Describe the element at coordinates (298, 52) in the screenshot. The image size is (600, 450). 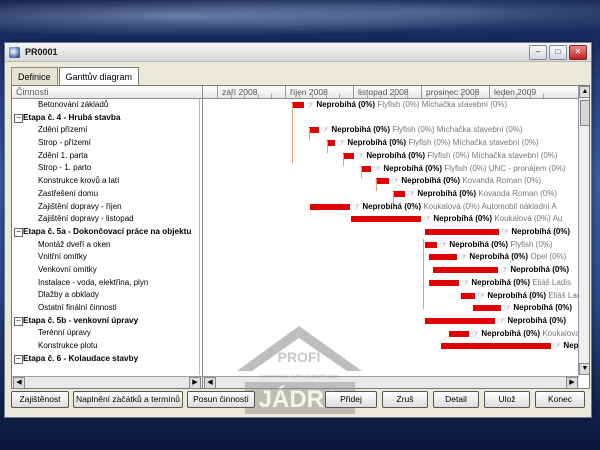
I see `title-bar: PR0001 – □ ✕` at that location.